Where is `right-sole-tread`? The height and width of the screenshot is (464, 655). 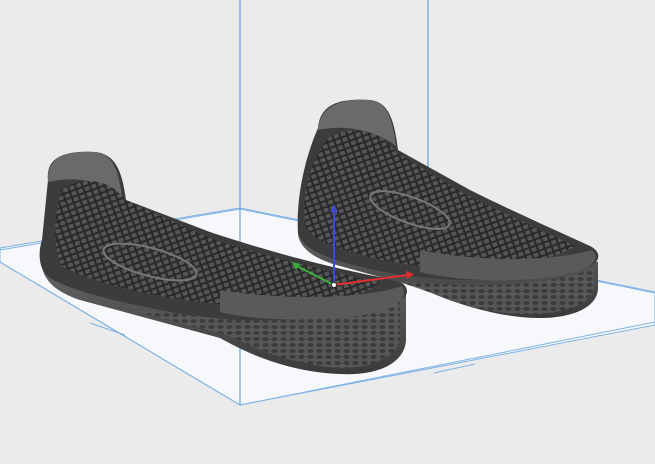
right-sole-tread is located at coordinates (439, 199).